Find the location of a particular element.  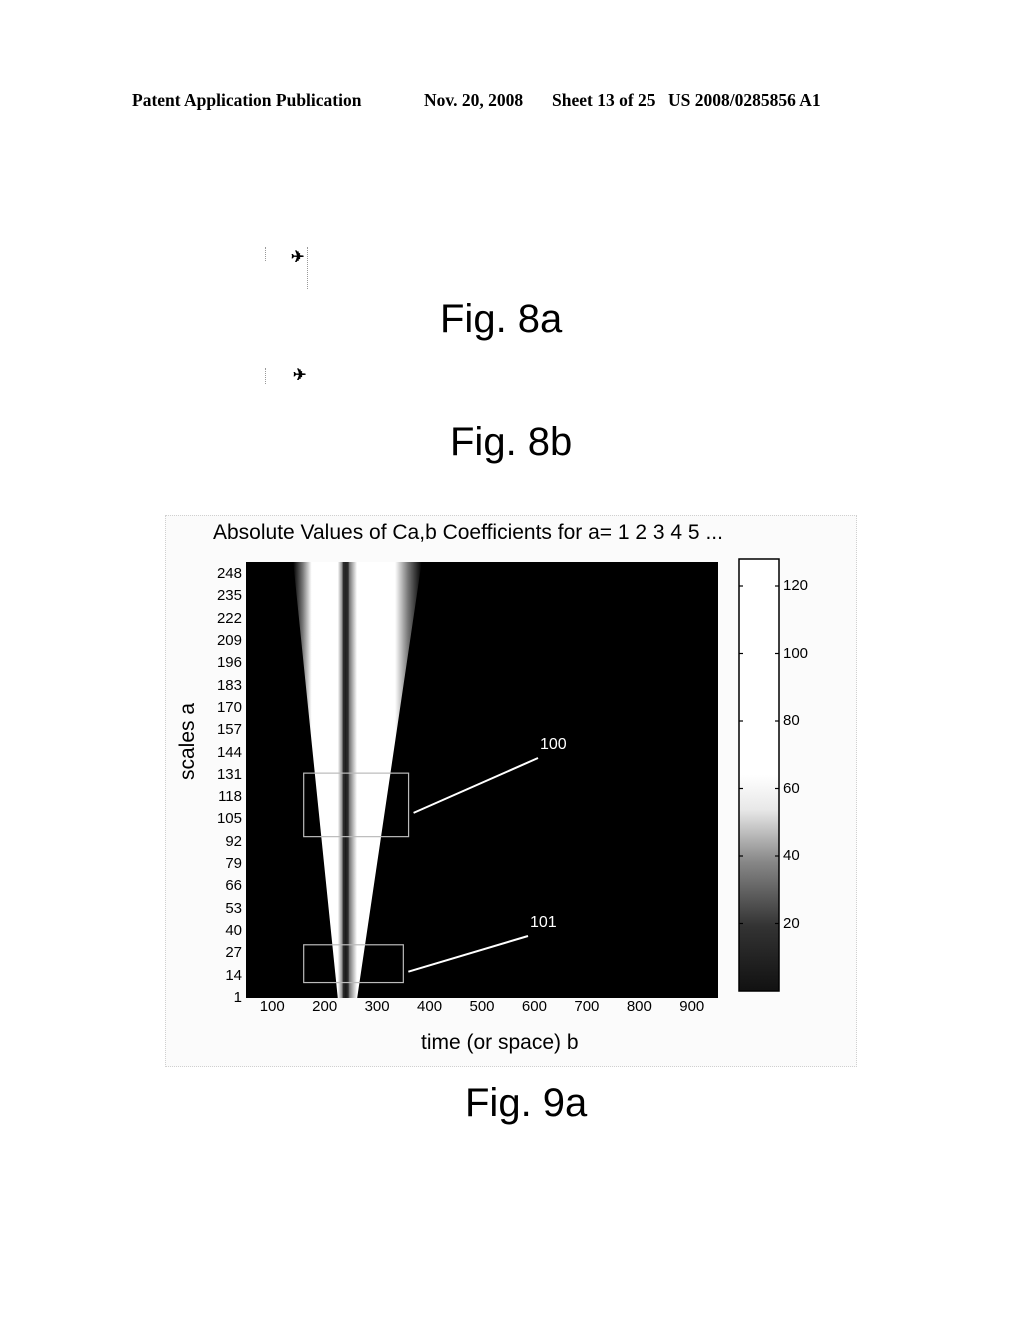

y-tick-label: 222 is located at coordinates (229, 618).